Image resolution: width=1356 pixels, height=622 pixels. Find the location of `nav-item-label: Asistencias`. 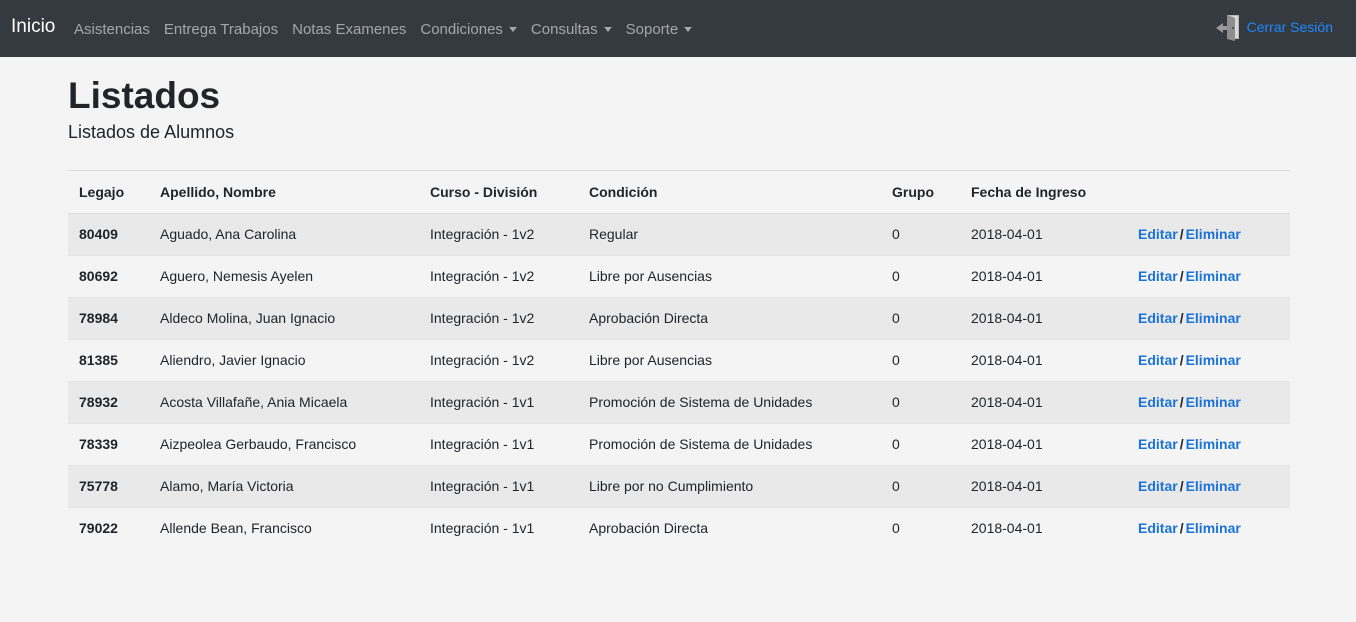

nav-item-label: Asistencias is located at coordinates (112, 29).